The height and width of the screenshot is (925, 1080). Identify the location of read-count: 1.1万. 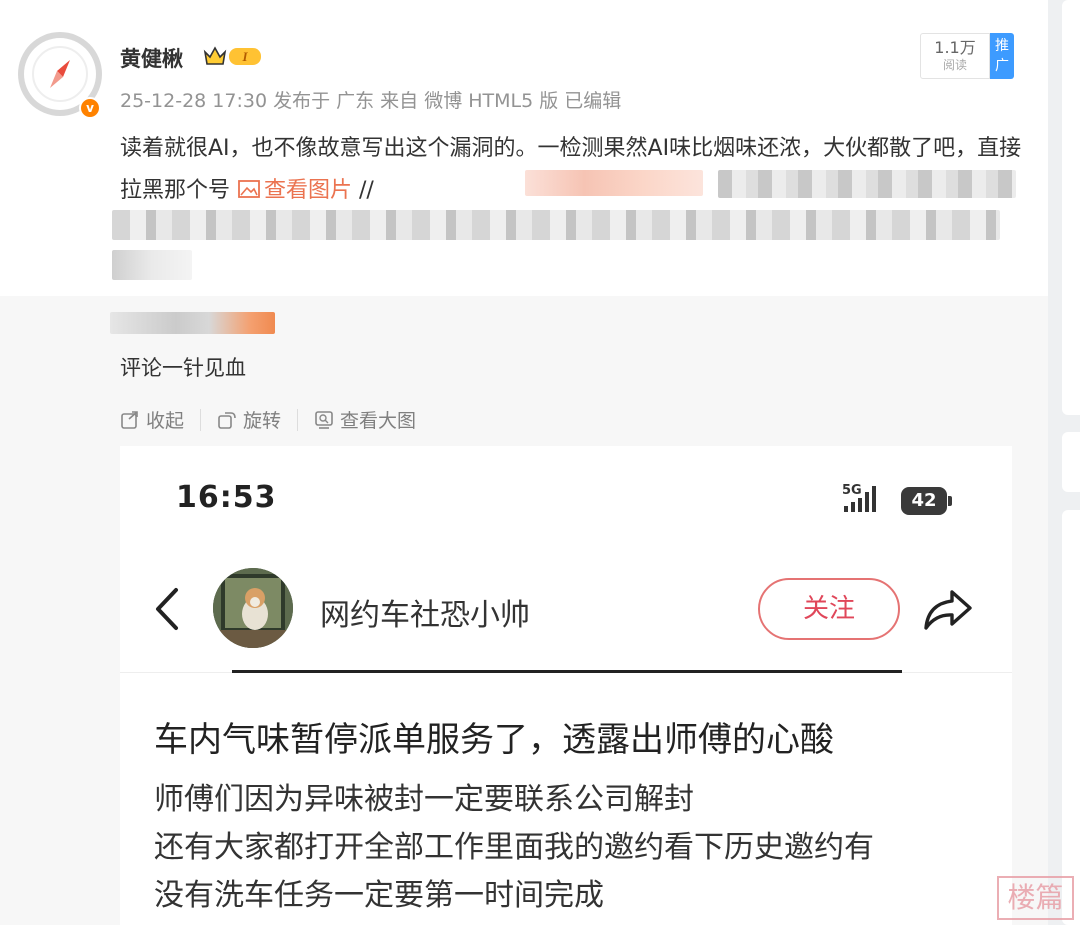
(955, 47).